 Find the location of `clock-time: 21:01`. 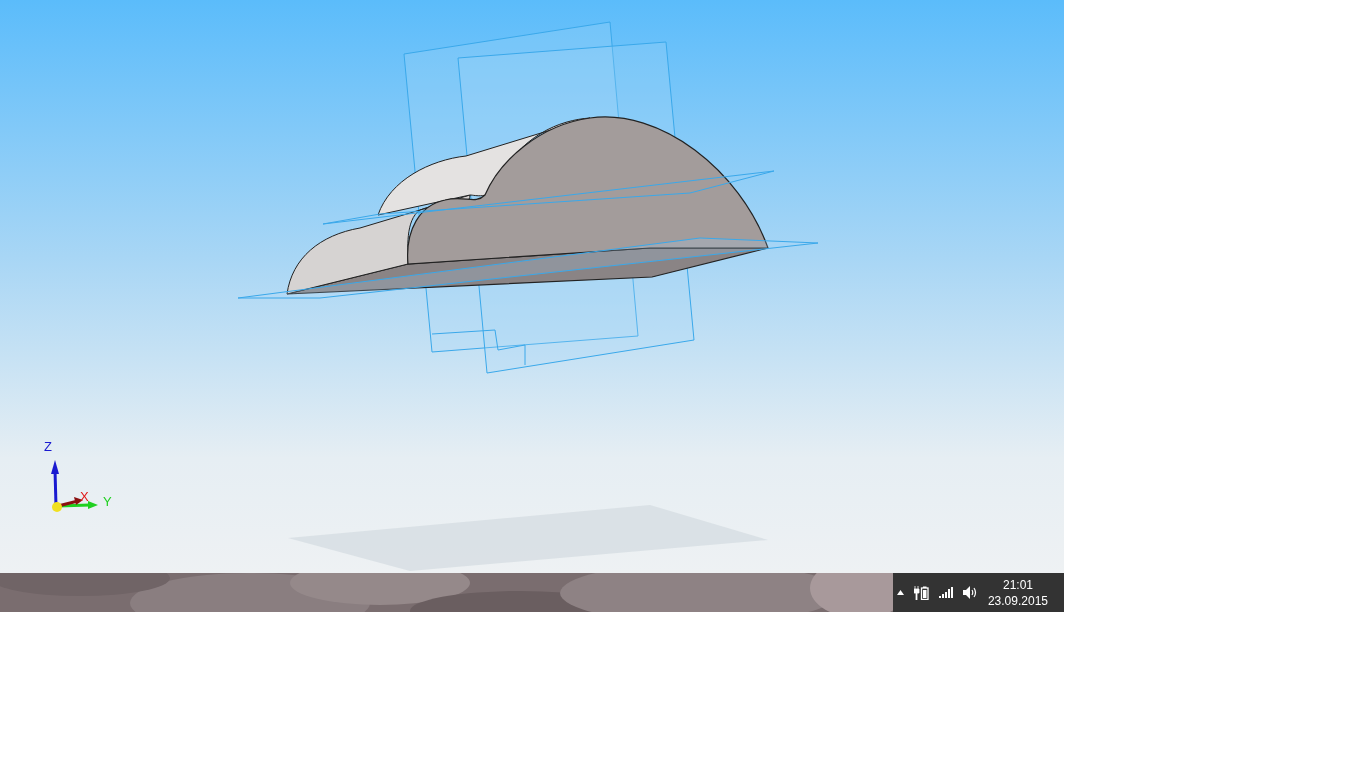

clock-time: 21:01 is located at coordinates (1017, 584).